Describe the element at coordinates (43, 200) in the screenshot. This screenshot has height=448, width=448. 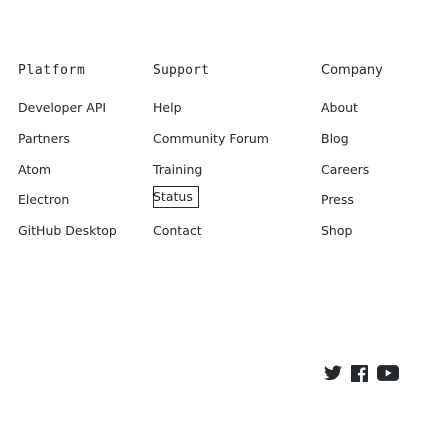
I see `link-electron: Electron` at that location.